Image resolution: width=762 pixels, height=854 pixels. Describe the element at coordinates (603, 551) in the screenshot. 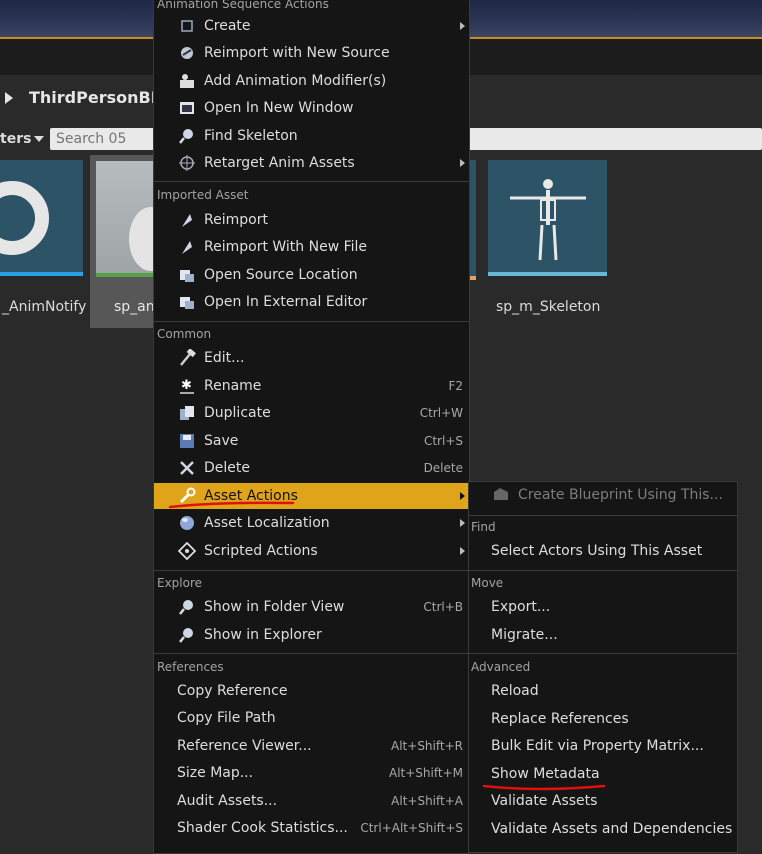

I see `submenu-item-select-actors: Select Actors Using This Asset` at that location.